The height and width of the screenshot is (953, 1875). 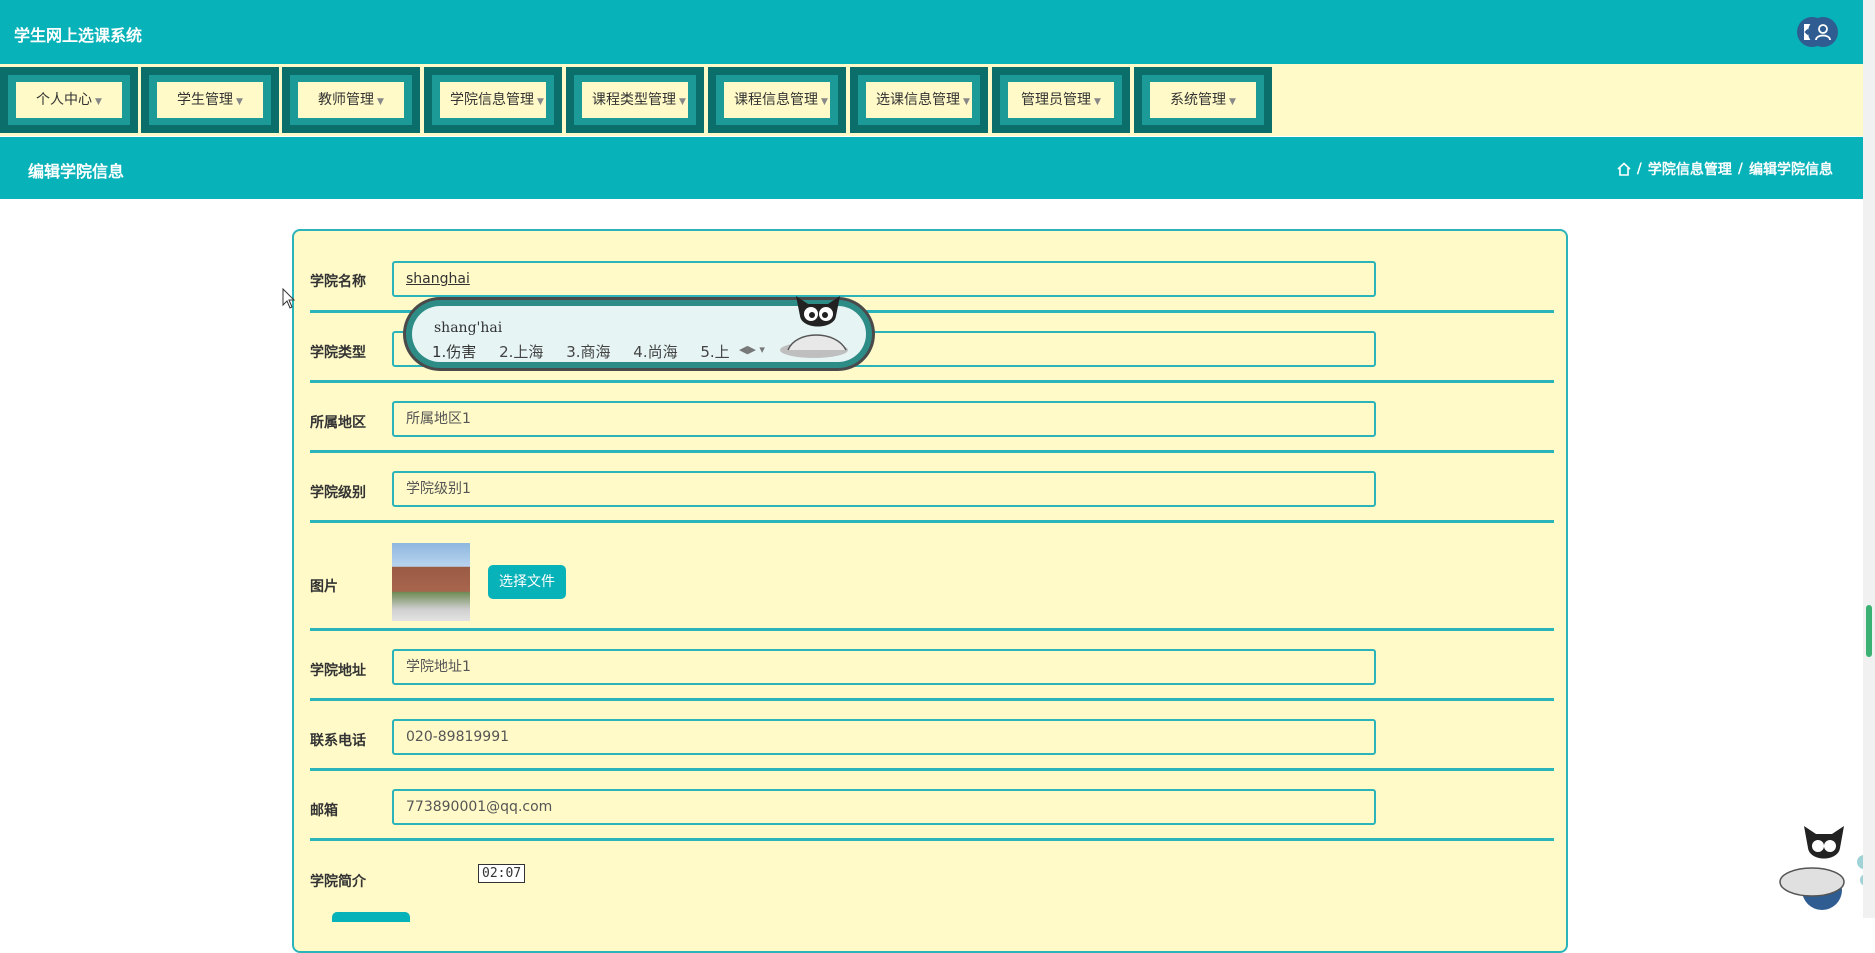 I want to click on nav-label: 选课信息管理 ▼, so click(x=919, y=100).